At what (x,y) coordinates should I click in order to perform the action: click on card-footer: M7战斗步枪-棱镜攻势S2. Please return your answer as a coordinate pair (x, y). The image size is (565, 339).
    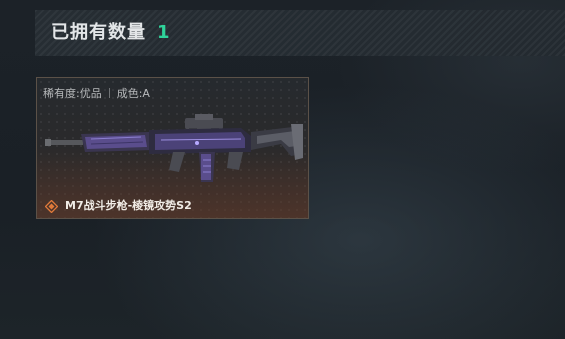
    Looking at the image, I should click on (118, 206).